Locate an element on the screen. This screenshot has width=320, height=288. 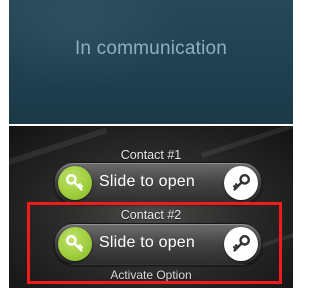
contact-1-slider-label: Slide to open is located at coordinates (147, 181).